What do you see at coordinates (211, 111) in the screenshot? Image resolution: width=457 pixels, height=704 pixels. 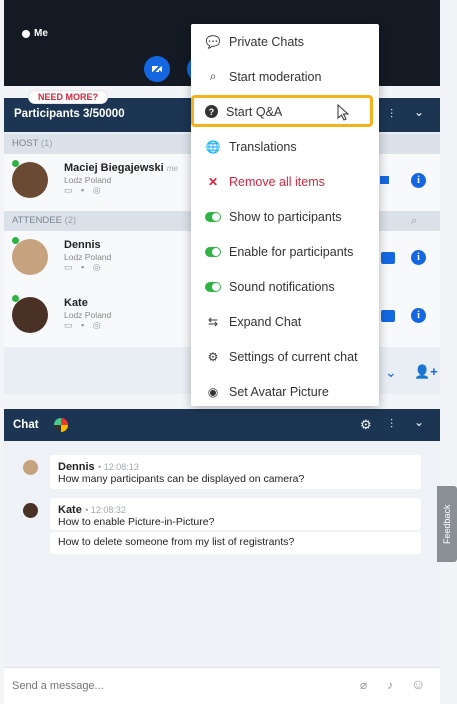 I see `question-icon: ?` at bounding box center [211, 111].